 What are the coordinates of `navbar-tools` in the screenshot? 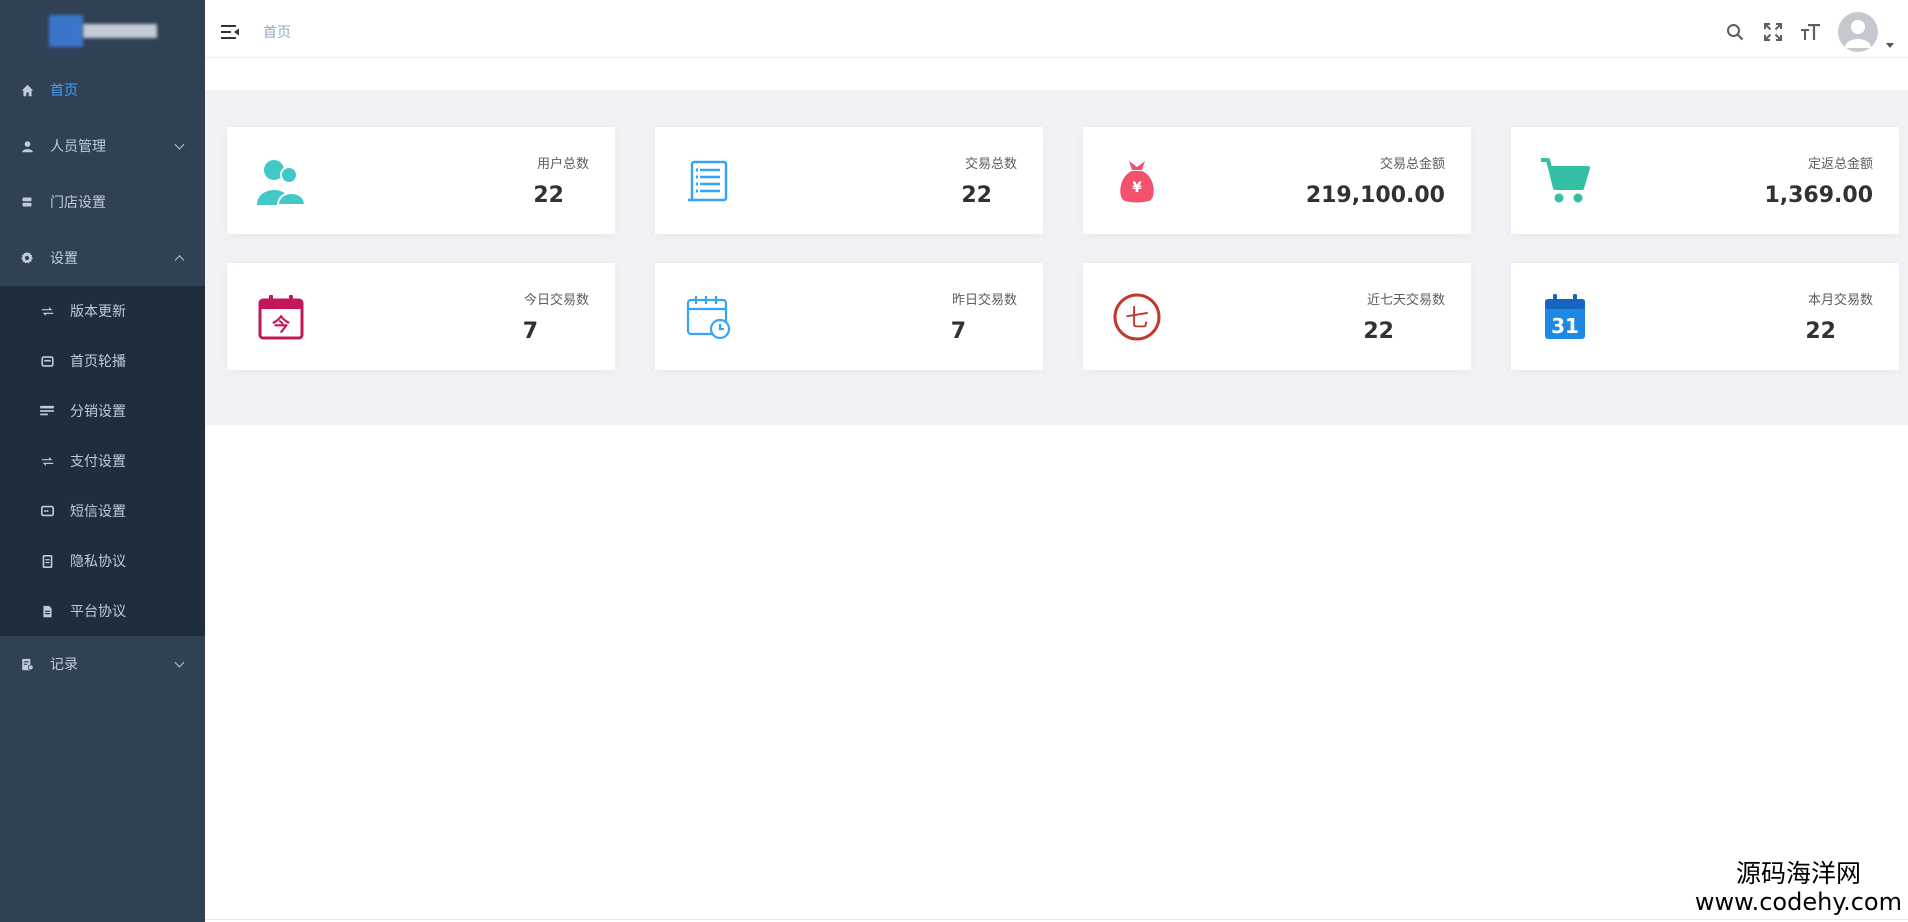 It's located at (1809, 32).